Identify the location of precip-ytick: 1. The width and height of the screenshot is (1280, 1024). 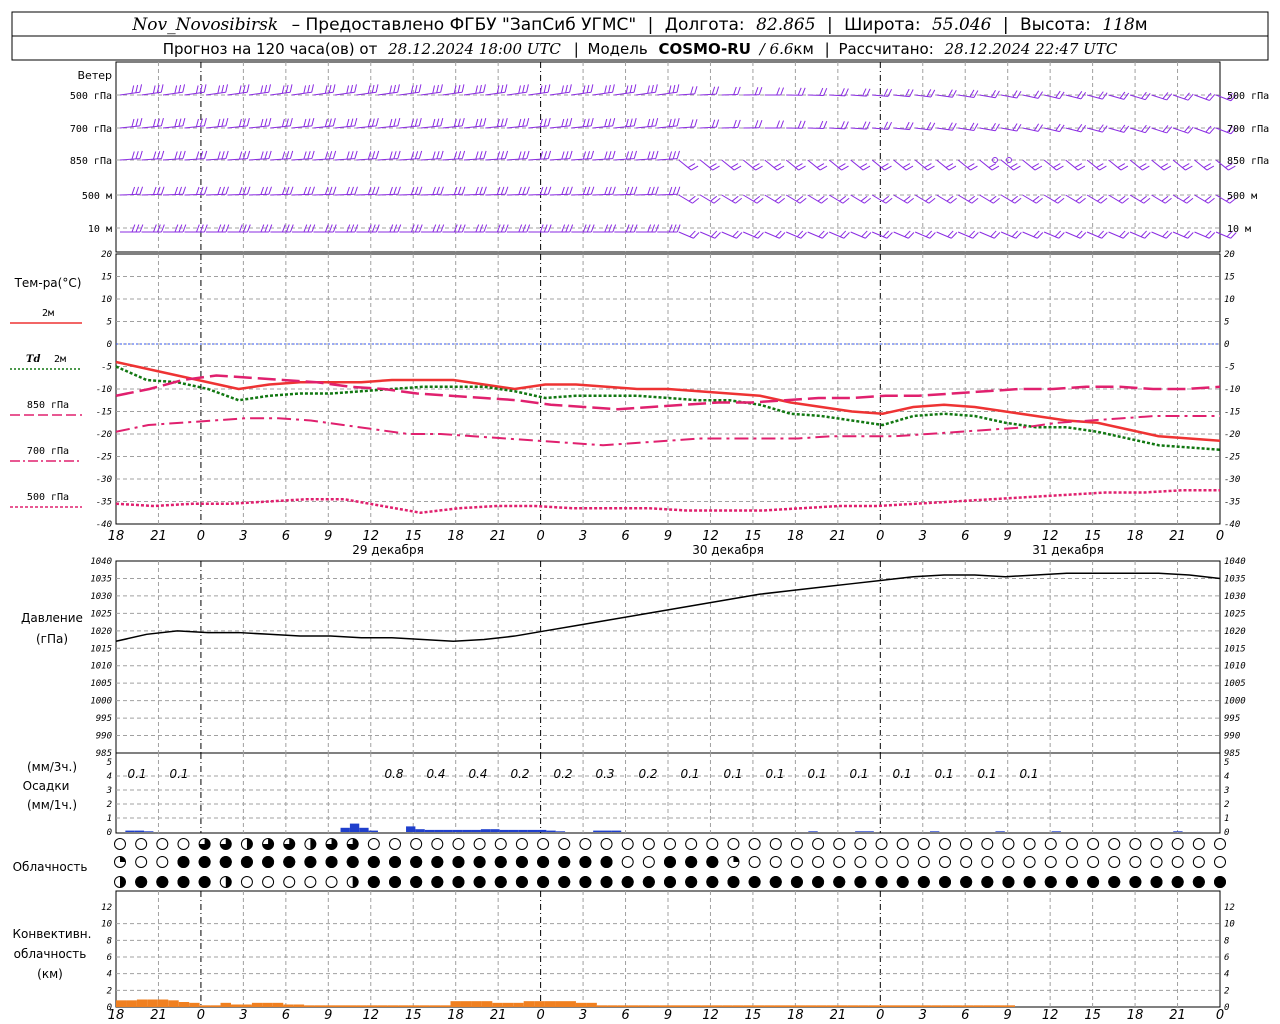
(109, 819).